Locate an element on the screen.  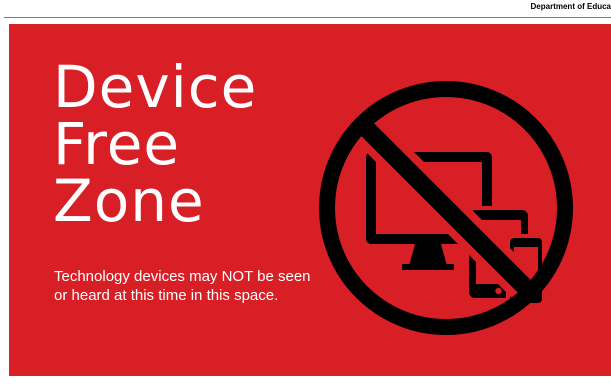
monitor-base is located at coordinates (428, 267).